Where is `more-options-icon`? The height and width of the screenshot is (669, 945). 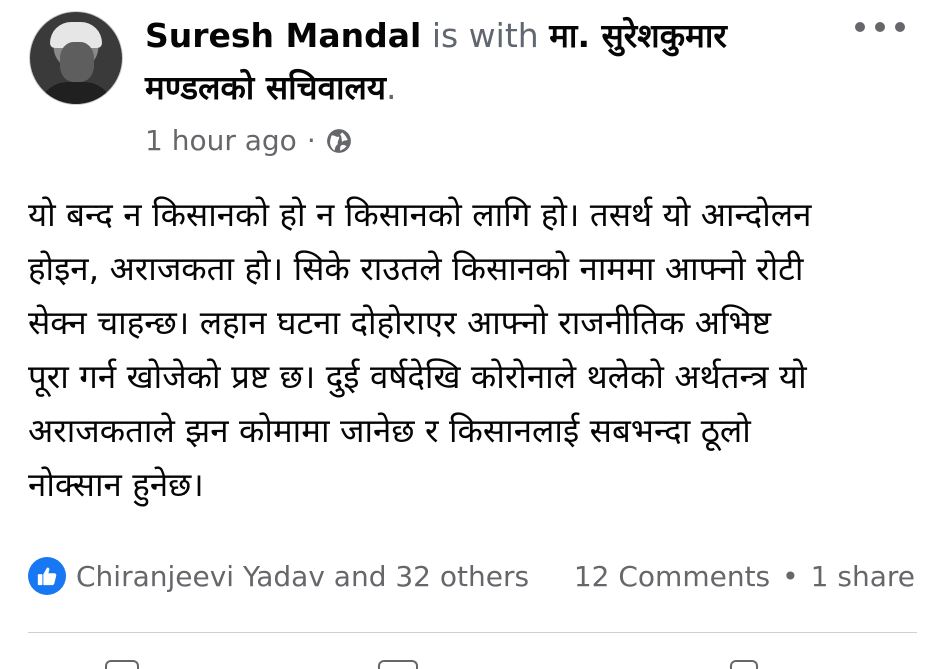
more-options-icon is located at coordinates (880, 27).